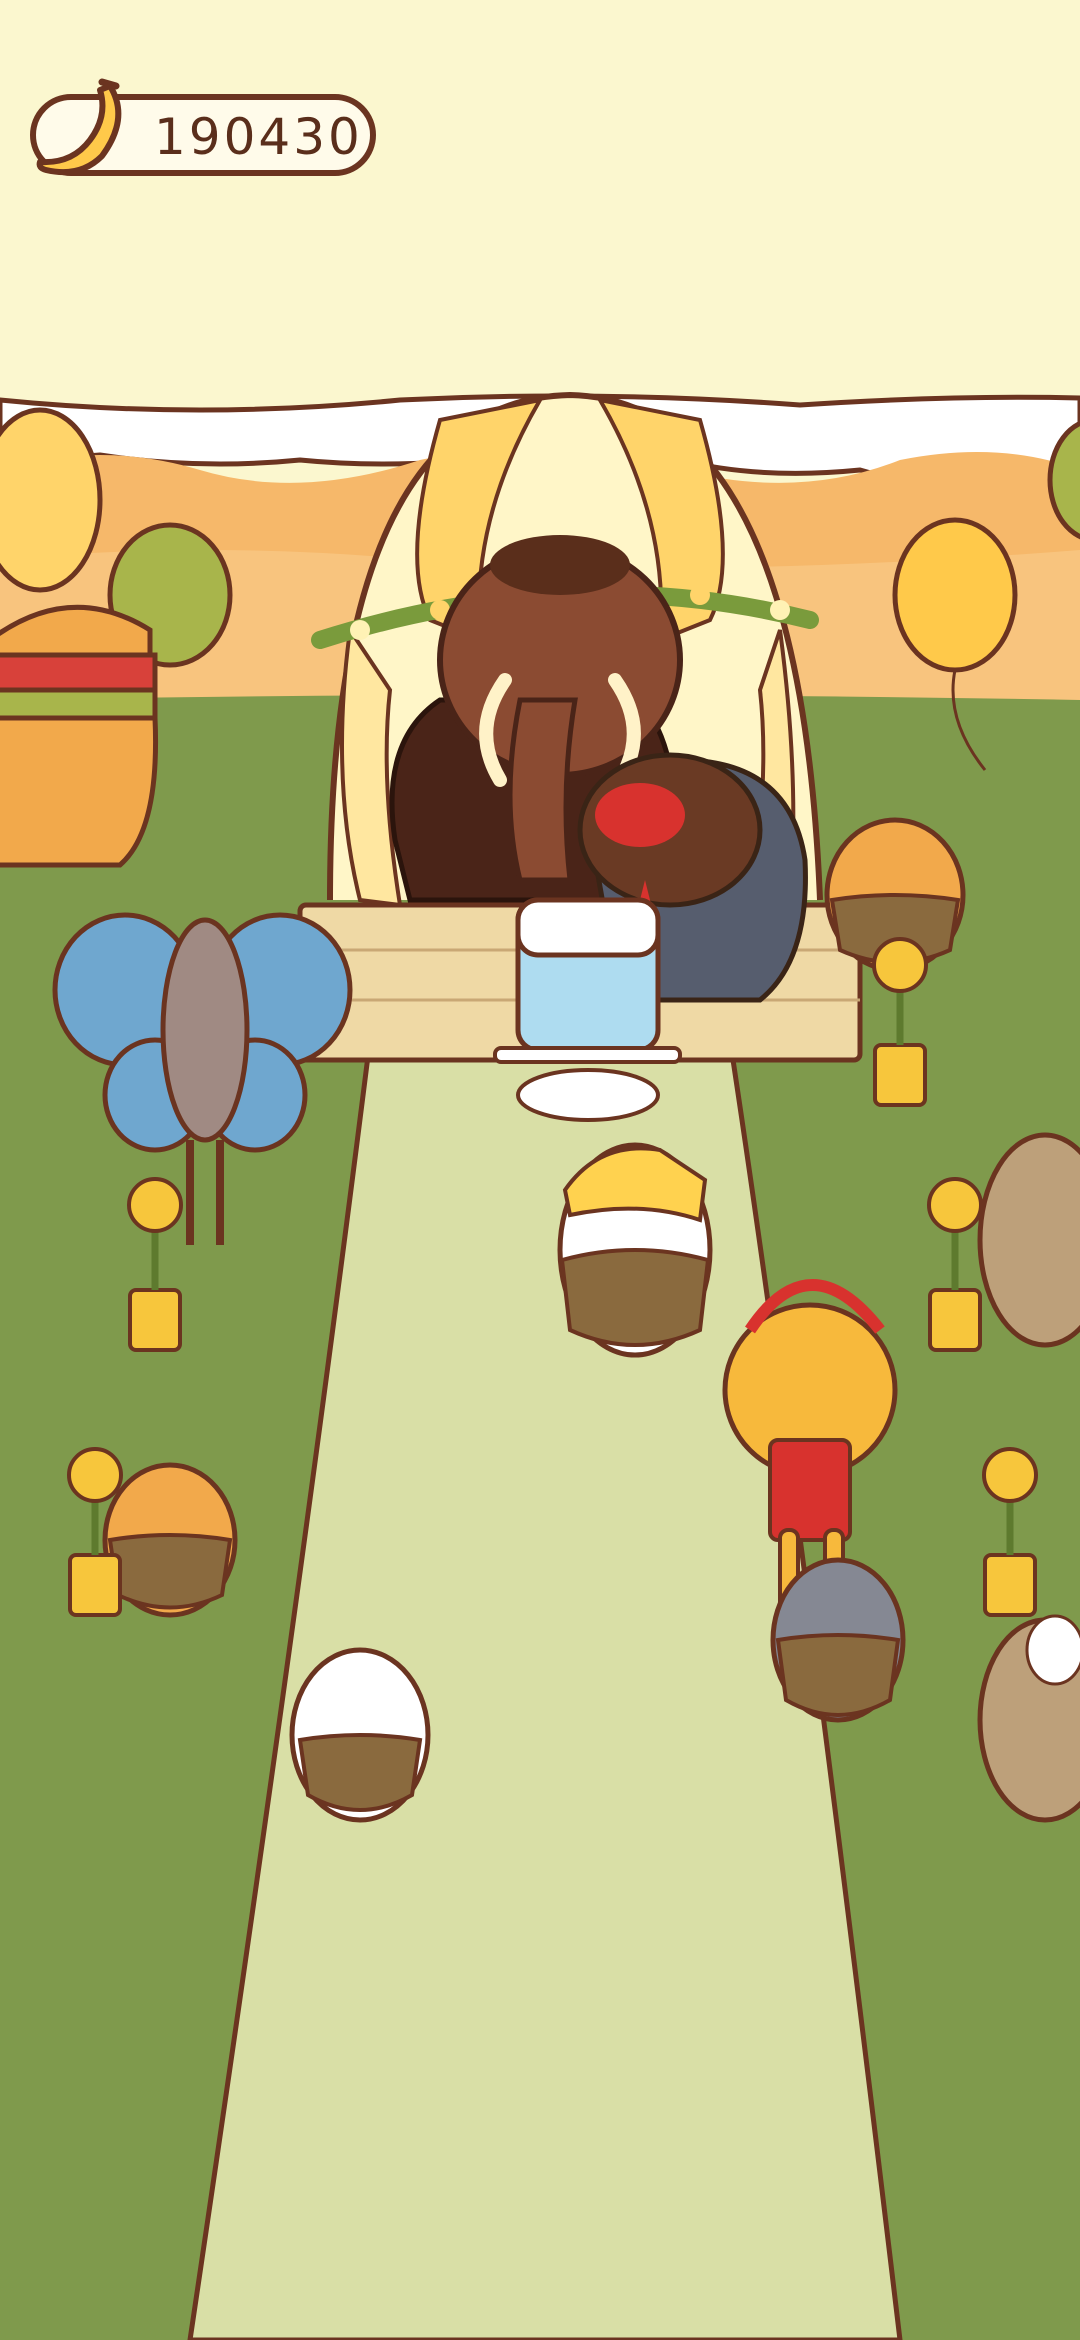 Image resolution: width=1080 pixels, height=2340 pixels. I want to click on banana-icon, so click(79, 127).